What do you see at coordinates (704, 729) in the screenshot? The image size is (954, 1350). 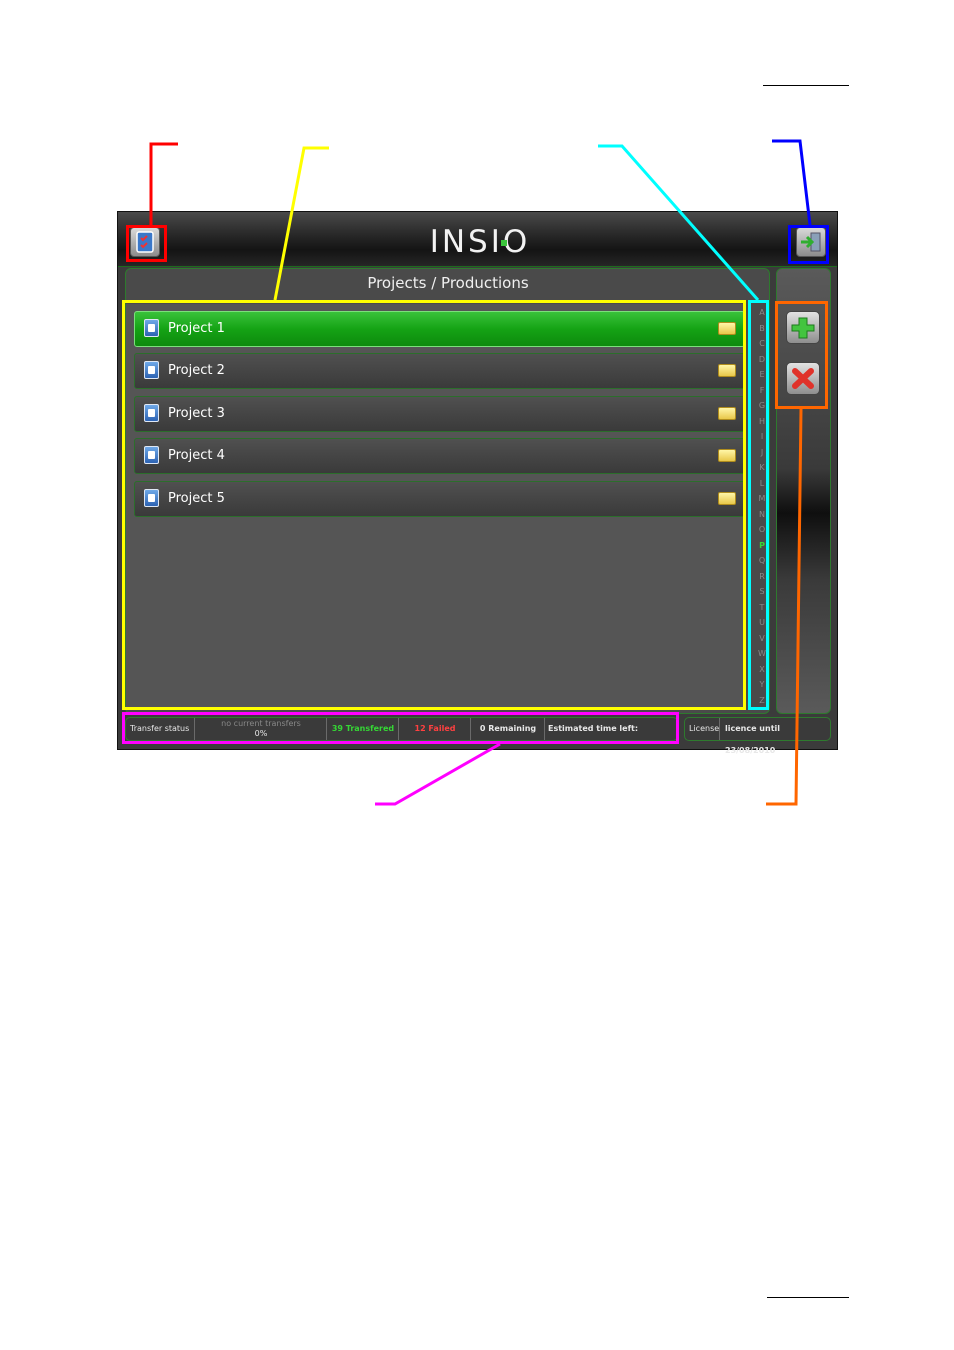 I see `license-label: License` at bounding box center [704, 729].